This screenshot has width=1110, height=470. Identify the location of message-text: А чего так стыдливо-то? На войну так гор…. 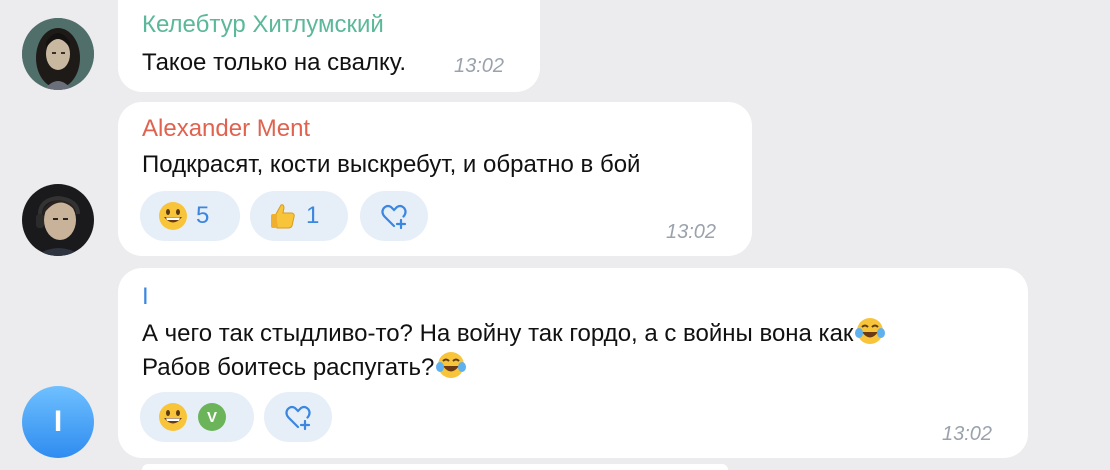
(514, 333).